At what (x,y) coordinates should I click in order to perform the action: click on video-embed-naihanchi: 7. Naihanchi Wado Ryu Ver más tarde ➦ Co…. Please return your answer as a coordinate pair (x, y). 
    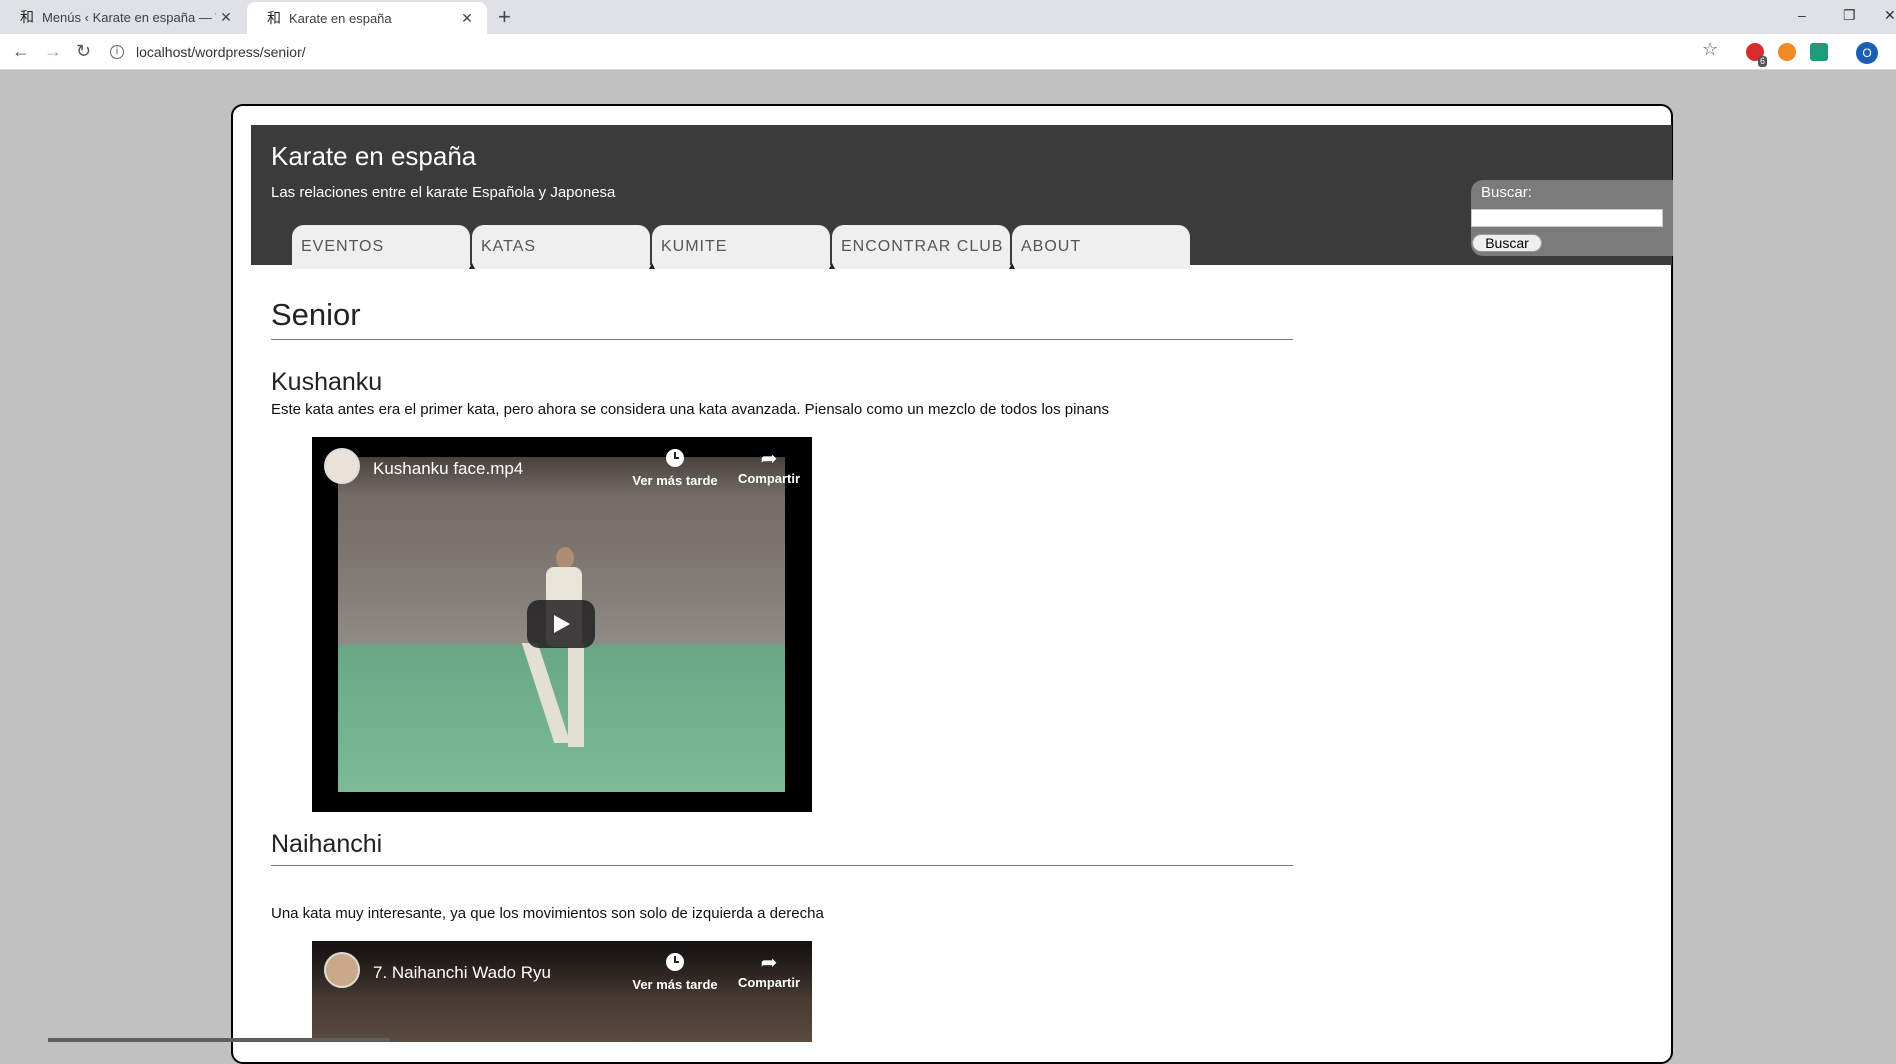
    Looking at the image, I should click on (562, 991).